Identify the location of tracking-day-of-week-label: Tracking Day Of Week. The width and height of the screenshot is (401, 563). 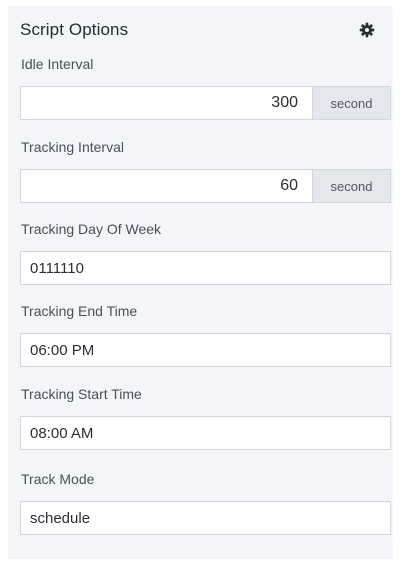
(91, 229).